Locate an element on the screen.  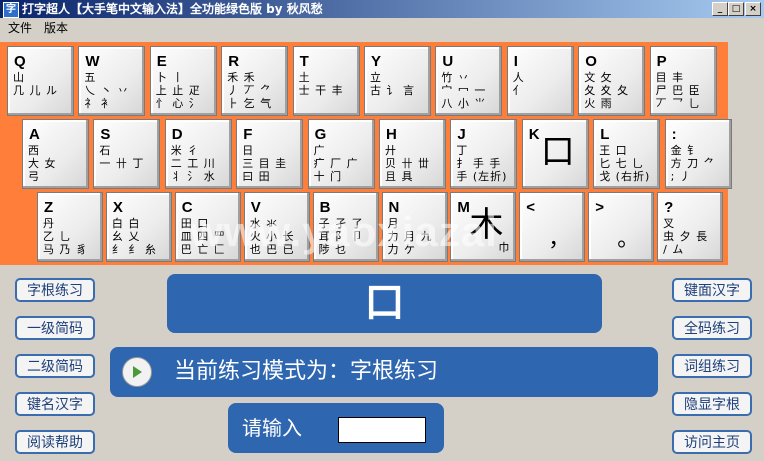
key-small-root: 巾 is located at coordinates (504, 247).